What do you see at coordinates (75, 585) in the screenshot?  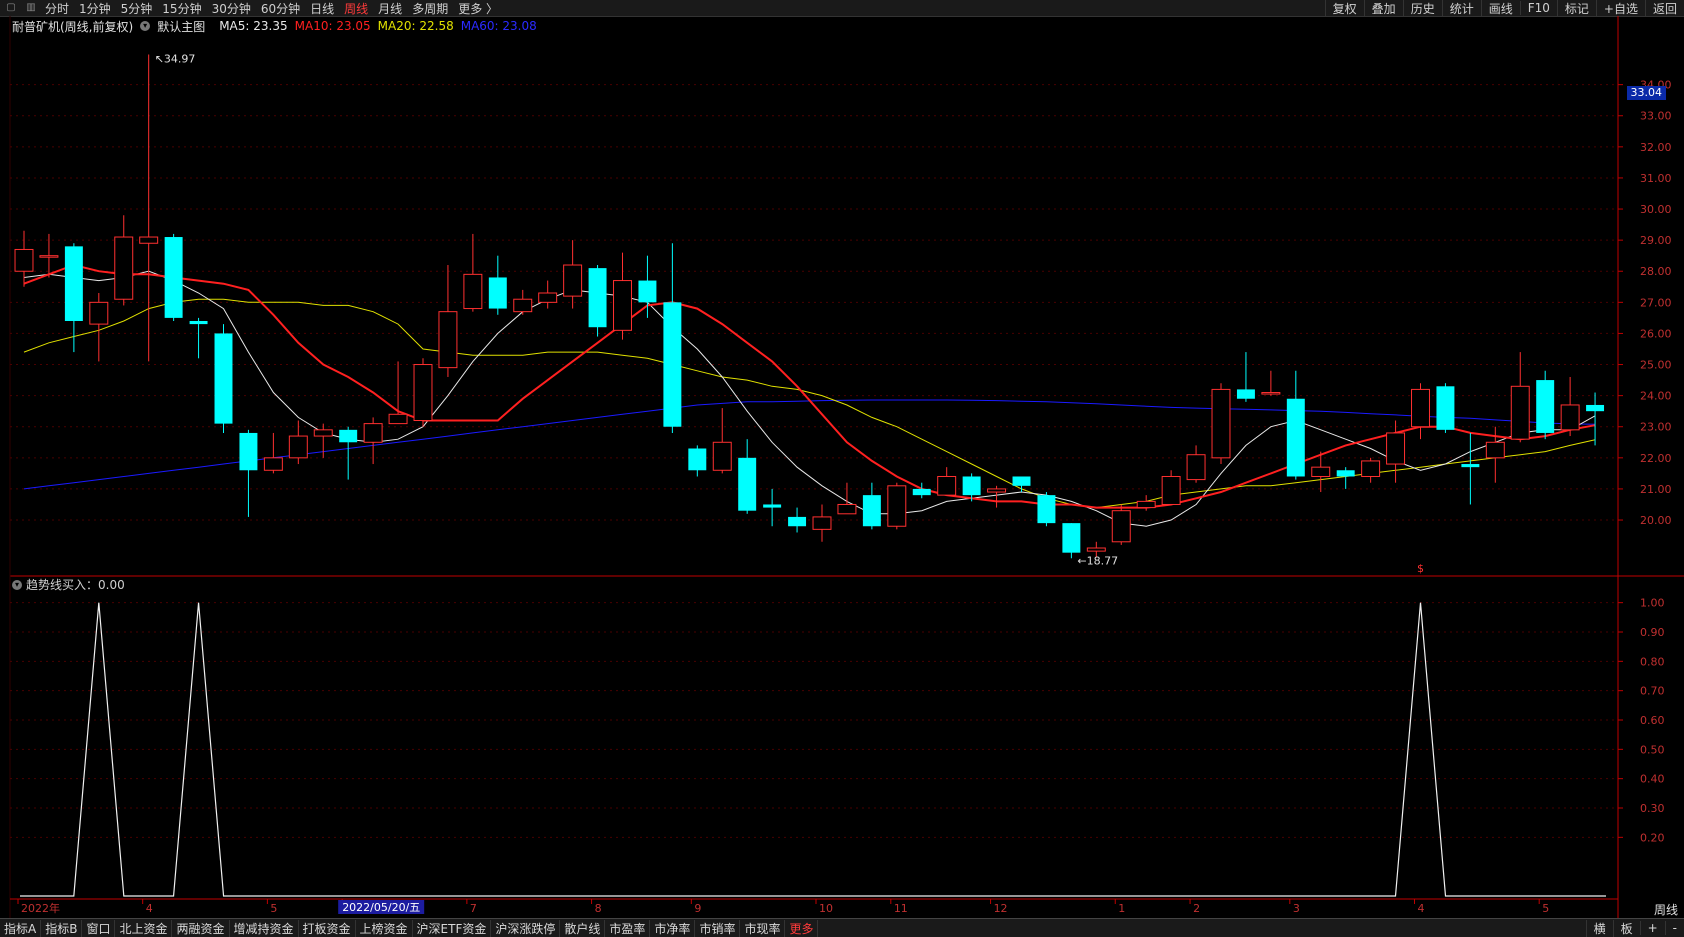 I see `indicator-label: 趋势线买入：0.00` at bounding box center [75, 585].